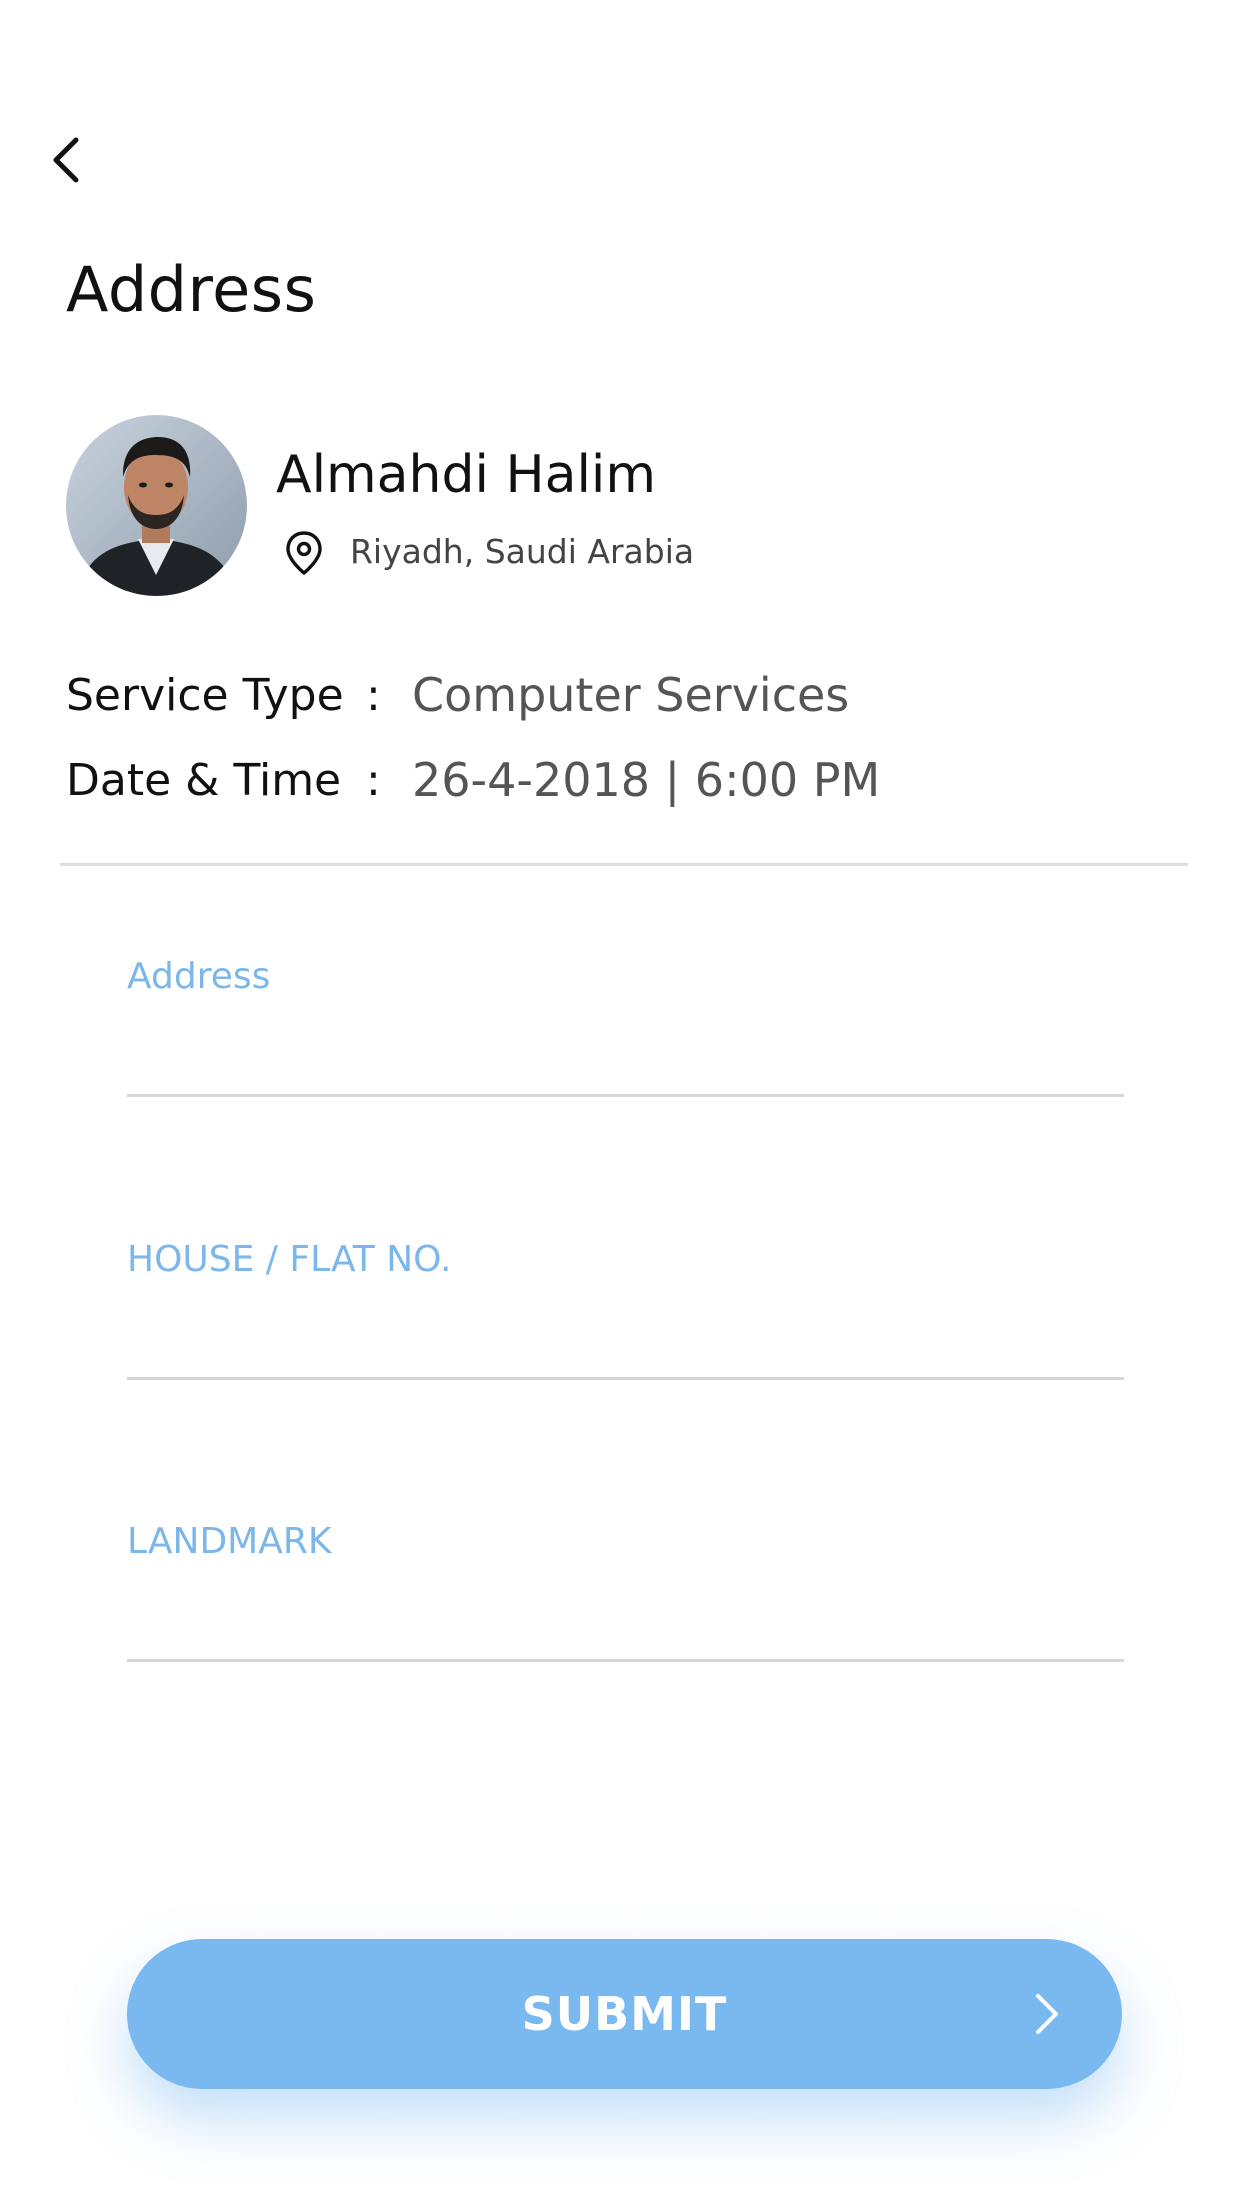 Image resolution: width=1242 pixels, height=2208 pixels. I want to click on address-field-label: Address, so click(199, 976).